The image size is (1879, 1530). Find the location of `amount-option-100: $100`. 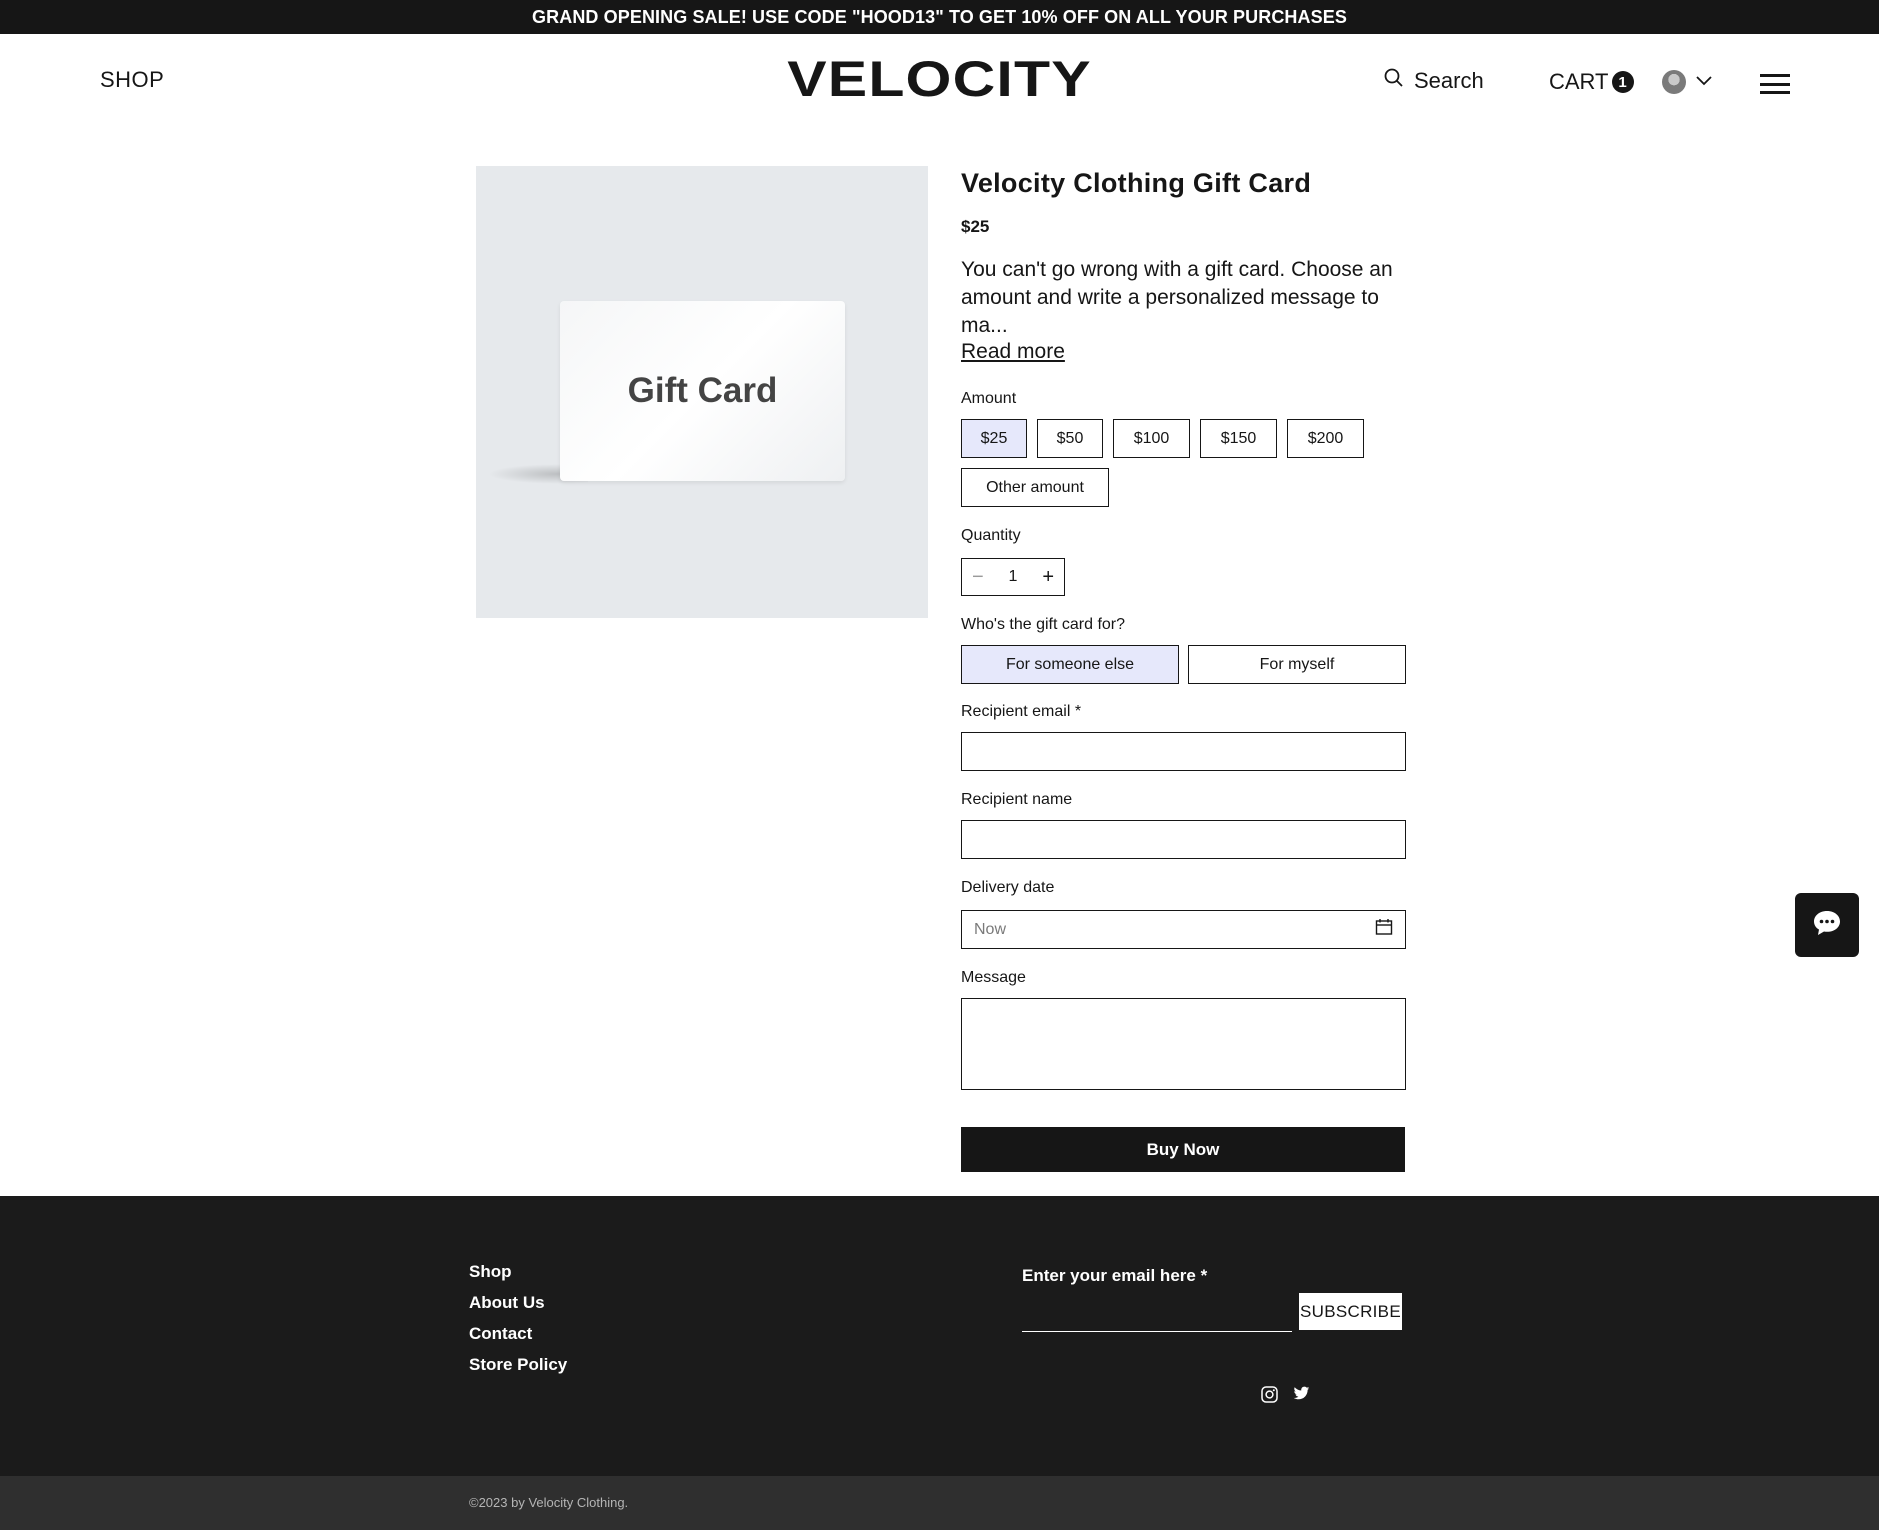

amount-option-100: $100 is located at coordinates (1151, 438).